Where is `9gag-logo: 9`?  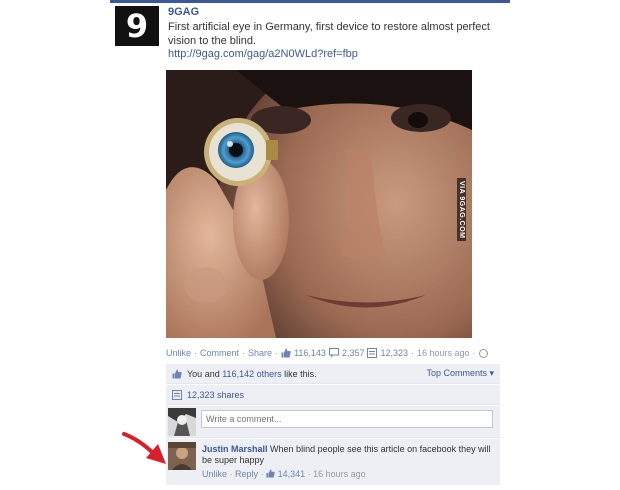
9gag-logo: 9 is located at coordinates (137, 26).